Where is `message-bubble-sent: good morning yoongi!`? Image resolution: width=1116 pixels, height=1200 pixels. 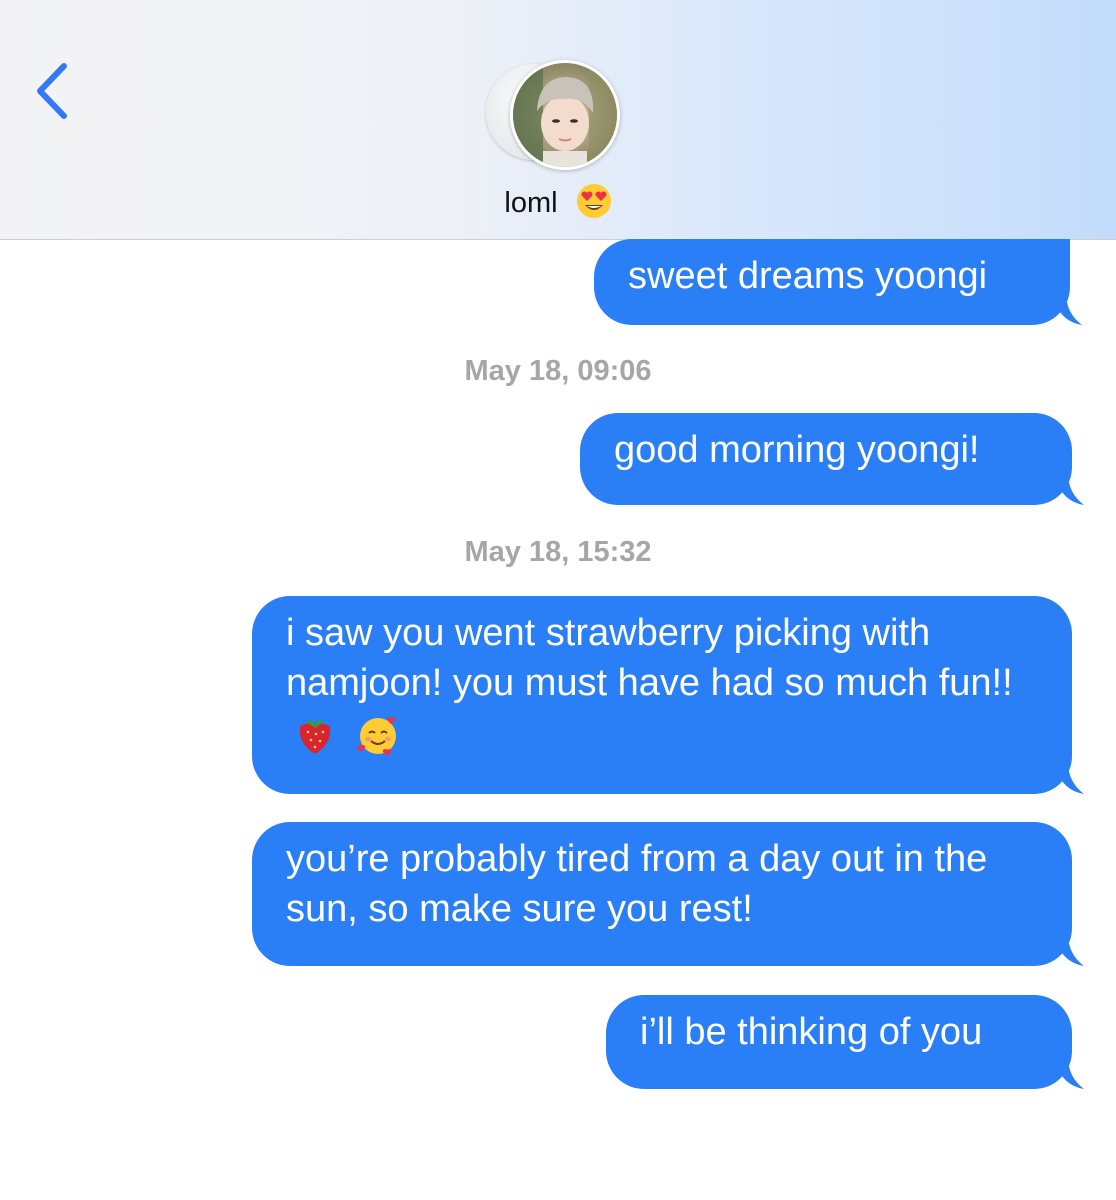
message-bubble-sent: good morning yoongi! is located at coordinates (832, 459).